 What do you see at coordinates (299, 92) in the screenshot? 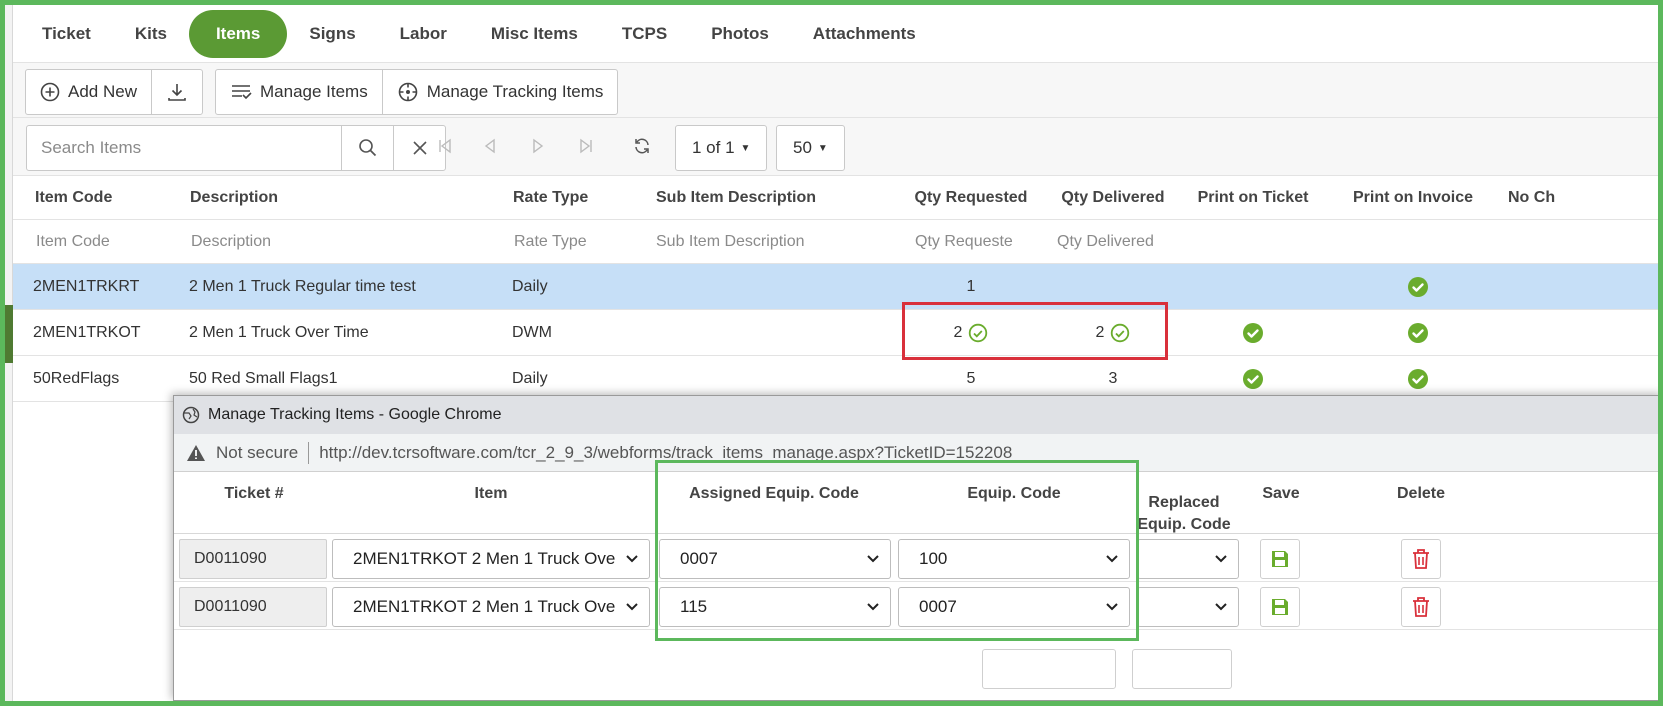
I see `manage-items-button: Manage Items` at bounding box center [299, 92].